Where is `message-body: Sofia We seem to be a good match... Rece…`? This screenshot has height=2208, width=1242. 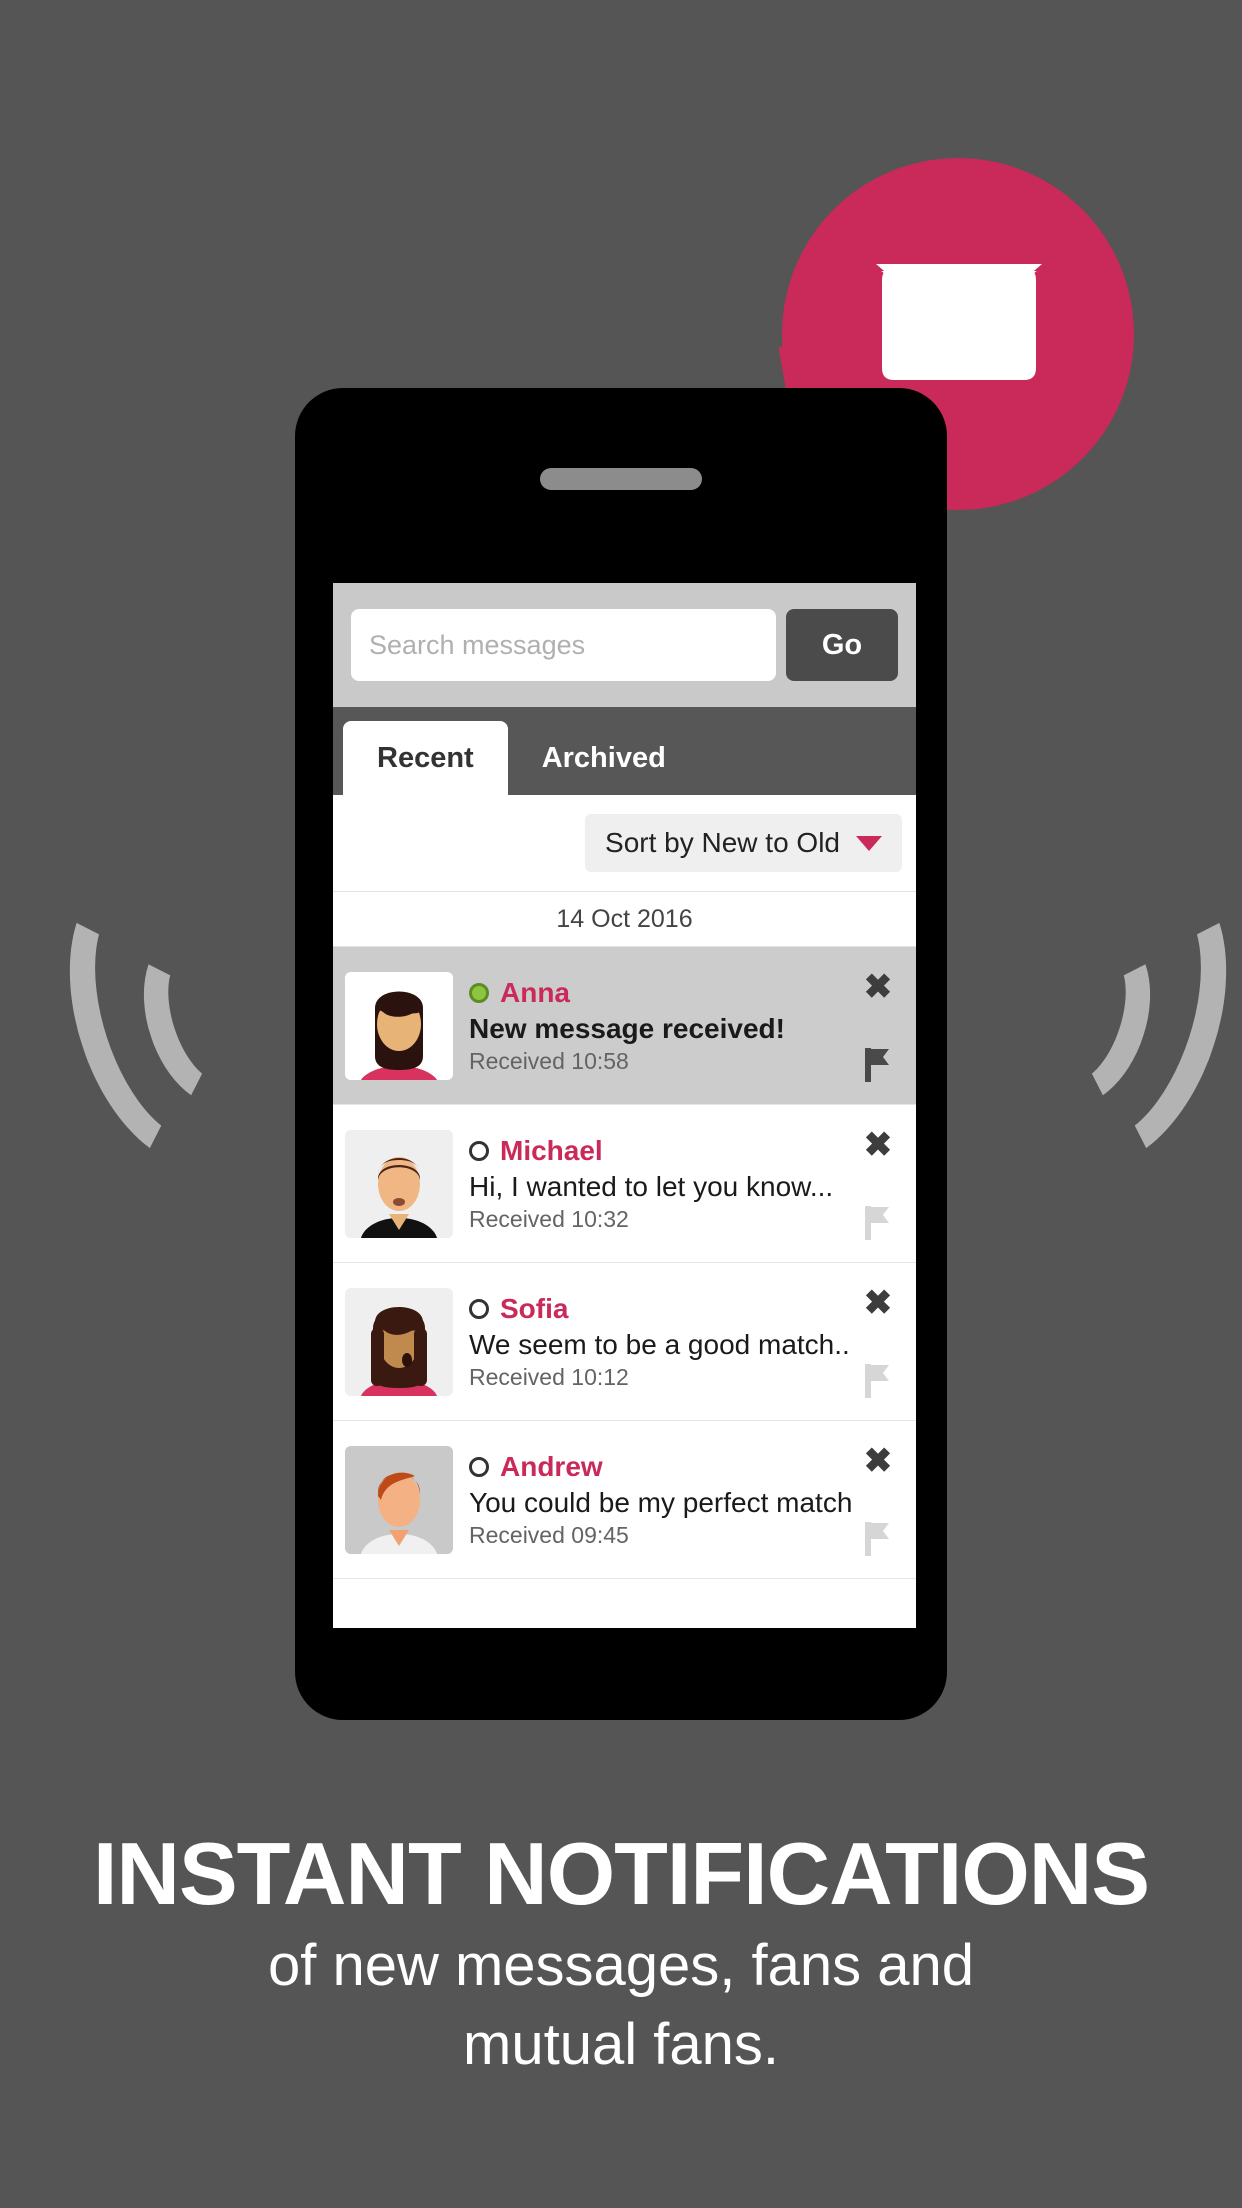
message-body: Sofia We seem to be a good match... Rece… is located at coordinates (652, 1342).